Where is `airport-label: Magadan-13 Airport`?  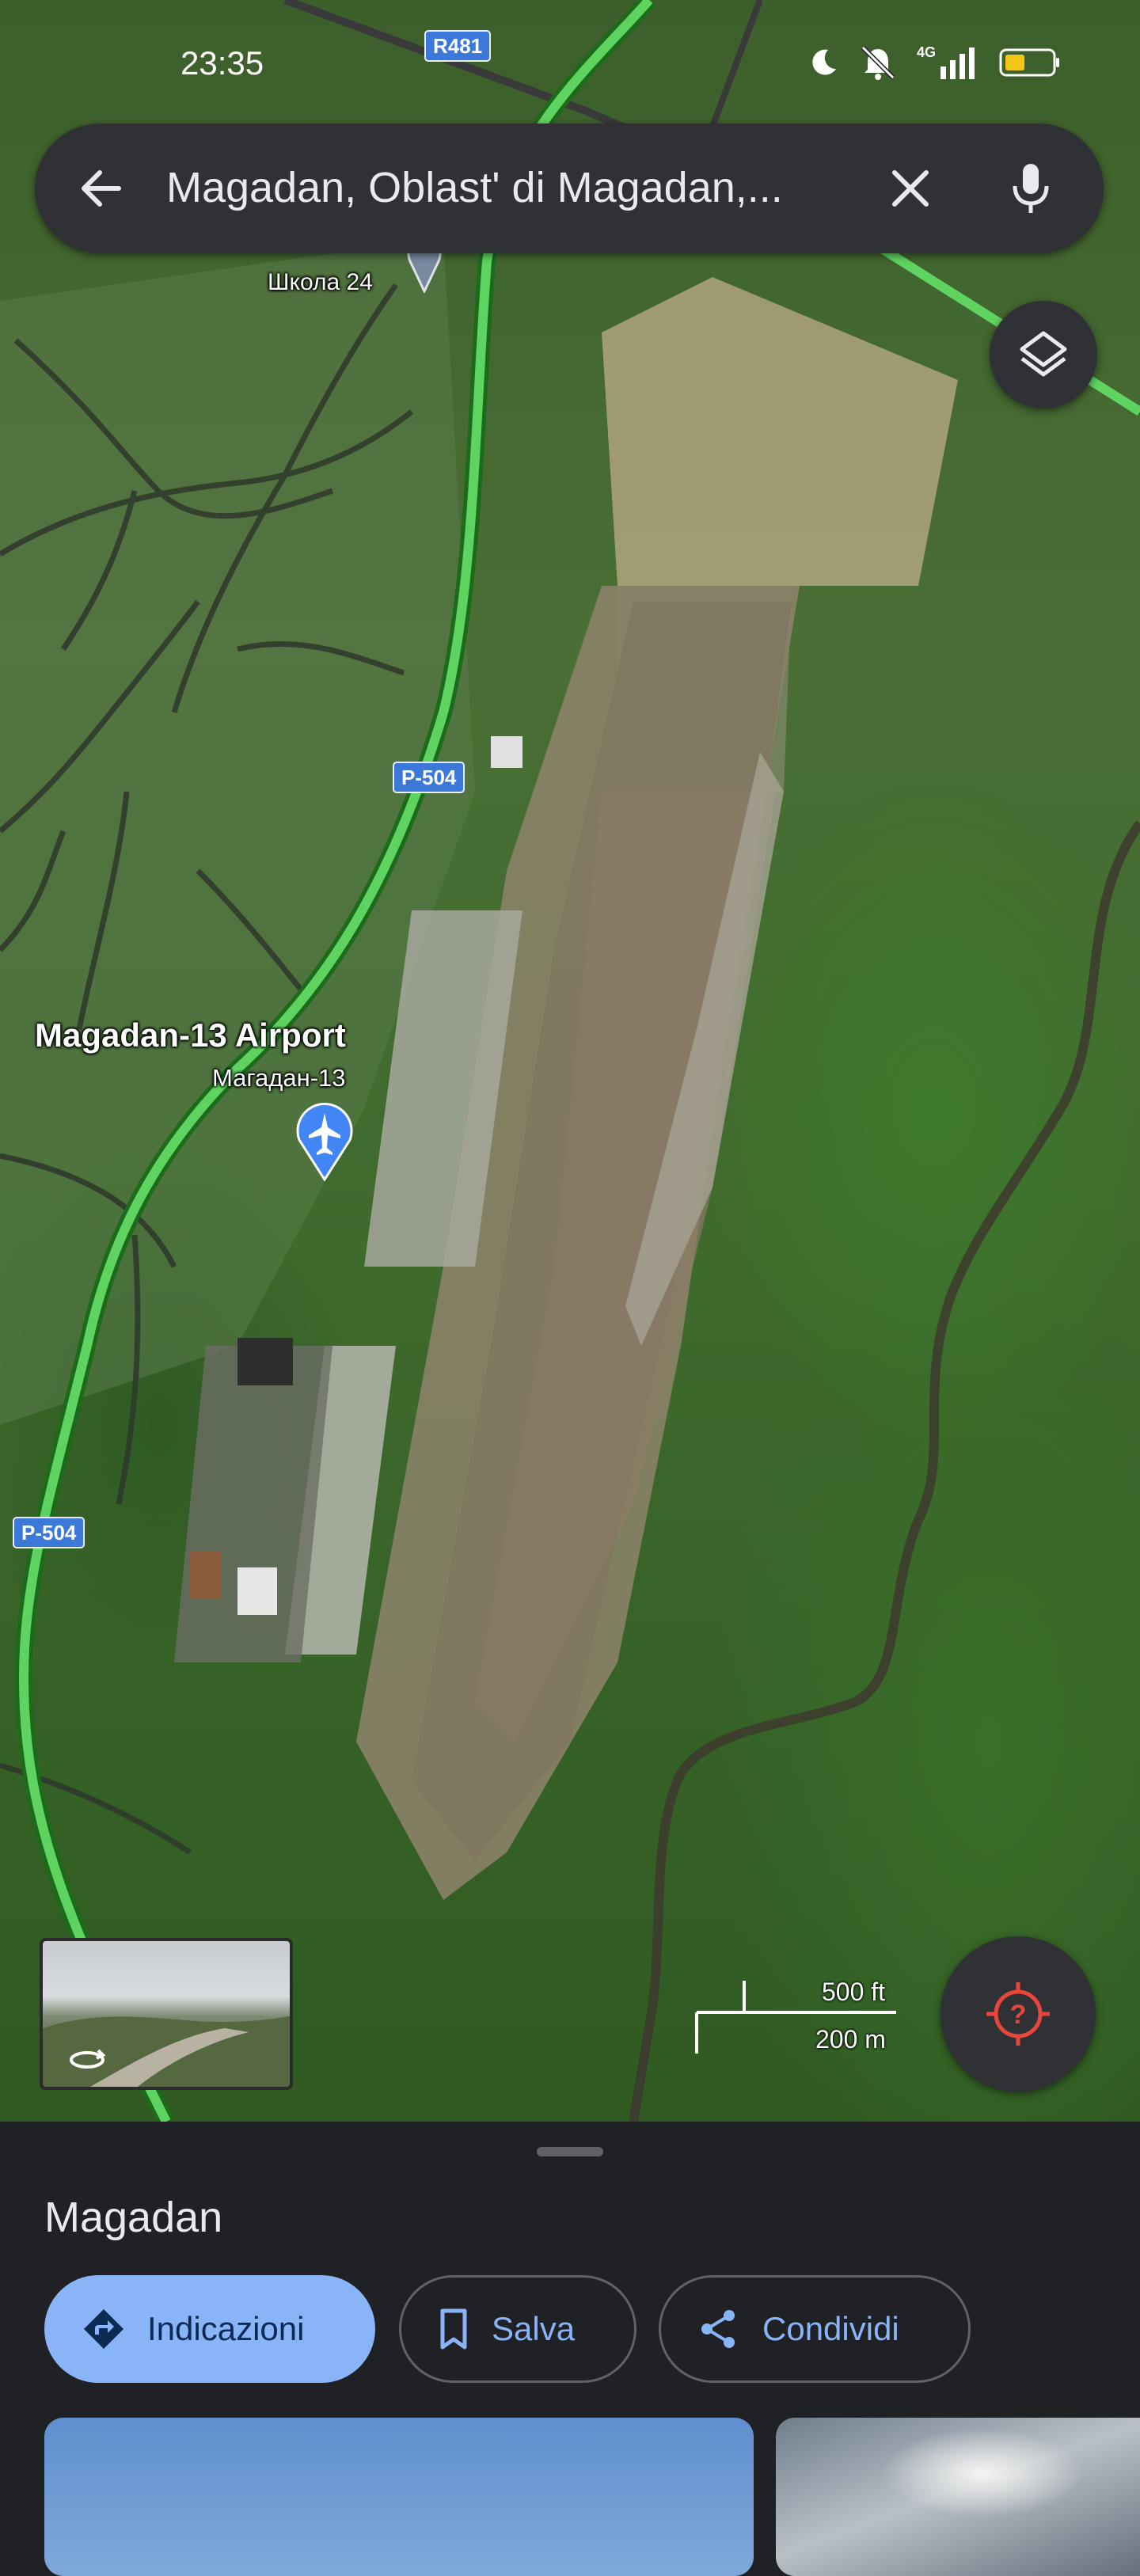 airport-label: Magadan-13 Airport is located at coordinates (190, 1035).